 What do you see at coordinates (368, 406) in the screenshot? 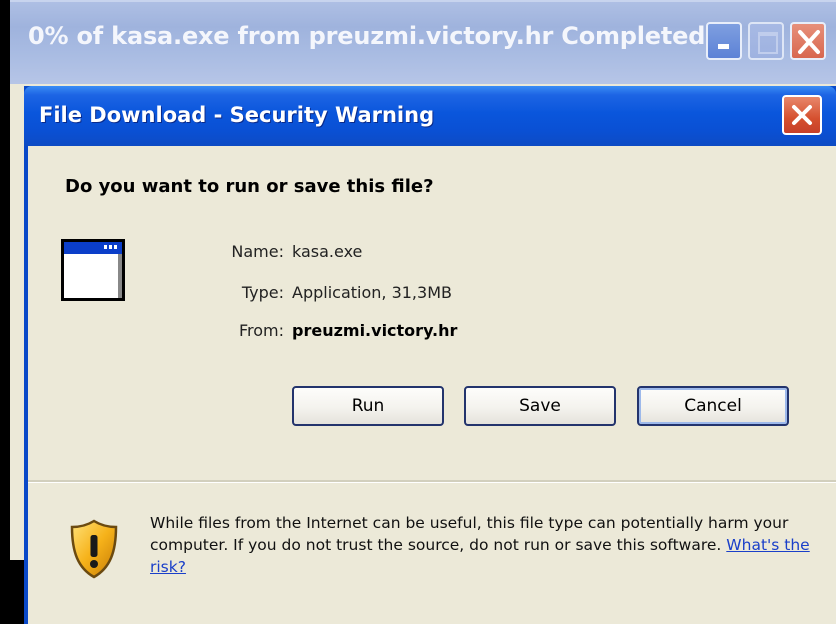
I see `run-button: Run` at bounding box center [368, 406].